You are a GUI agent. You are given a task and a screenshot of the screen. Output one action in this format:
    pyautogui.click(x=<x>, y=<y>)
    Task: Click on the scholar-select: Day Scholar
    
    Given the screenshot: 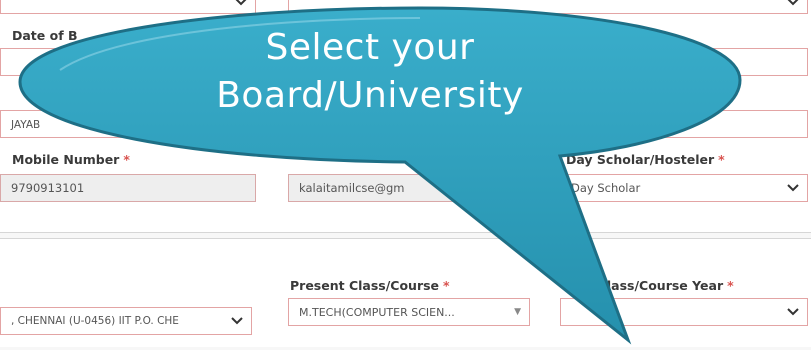 What is the action you would take?
    pyautogui.click(x=684, y=188)
    